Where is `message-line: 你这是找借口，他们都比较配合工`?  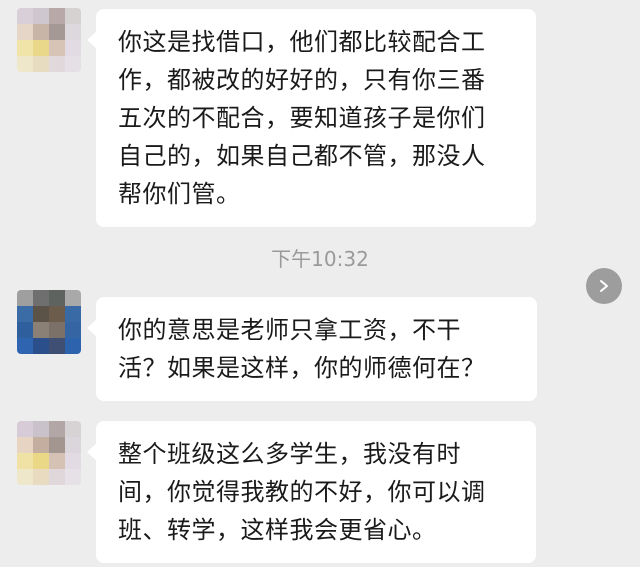 message-line: 你这是找借口，他们都比较配合工 is located at coordinates (302, 42).